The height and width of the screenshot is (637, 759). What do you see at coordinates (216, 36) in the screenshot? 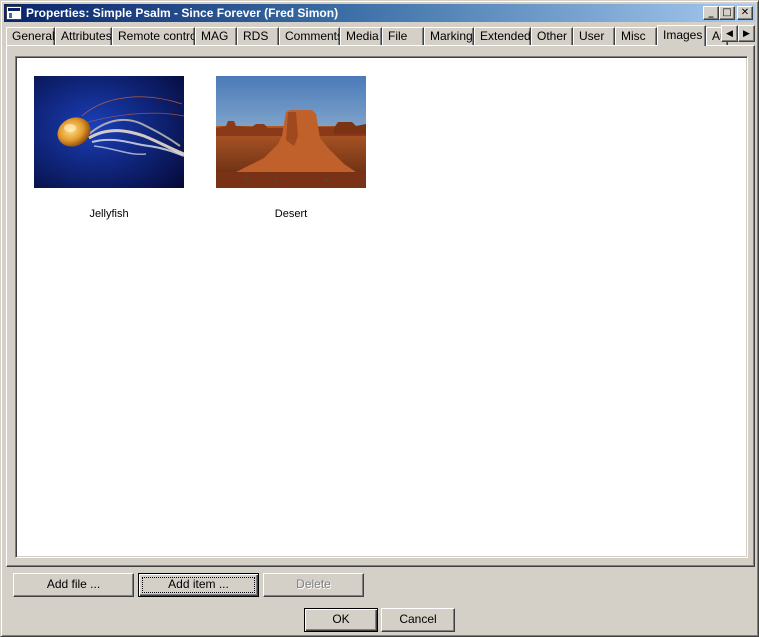
I see `tab-mag: MAG` at bounding box center [216, 36].